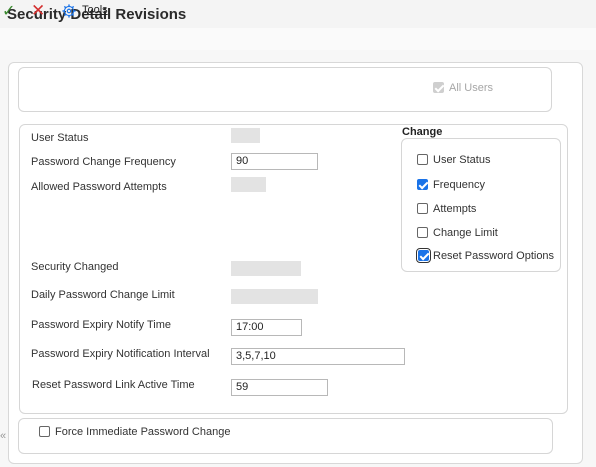  I want to click on attempts-checkbox, so click(422, 208).